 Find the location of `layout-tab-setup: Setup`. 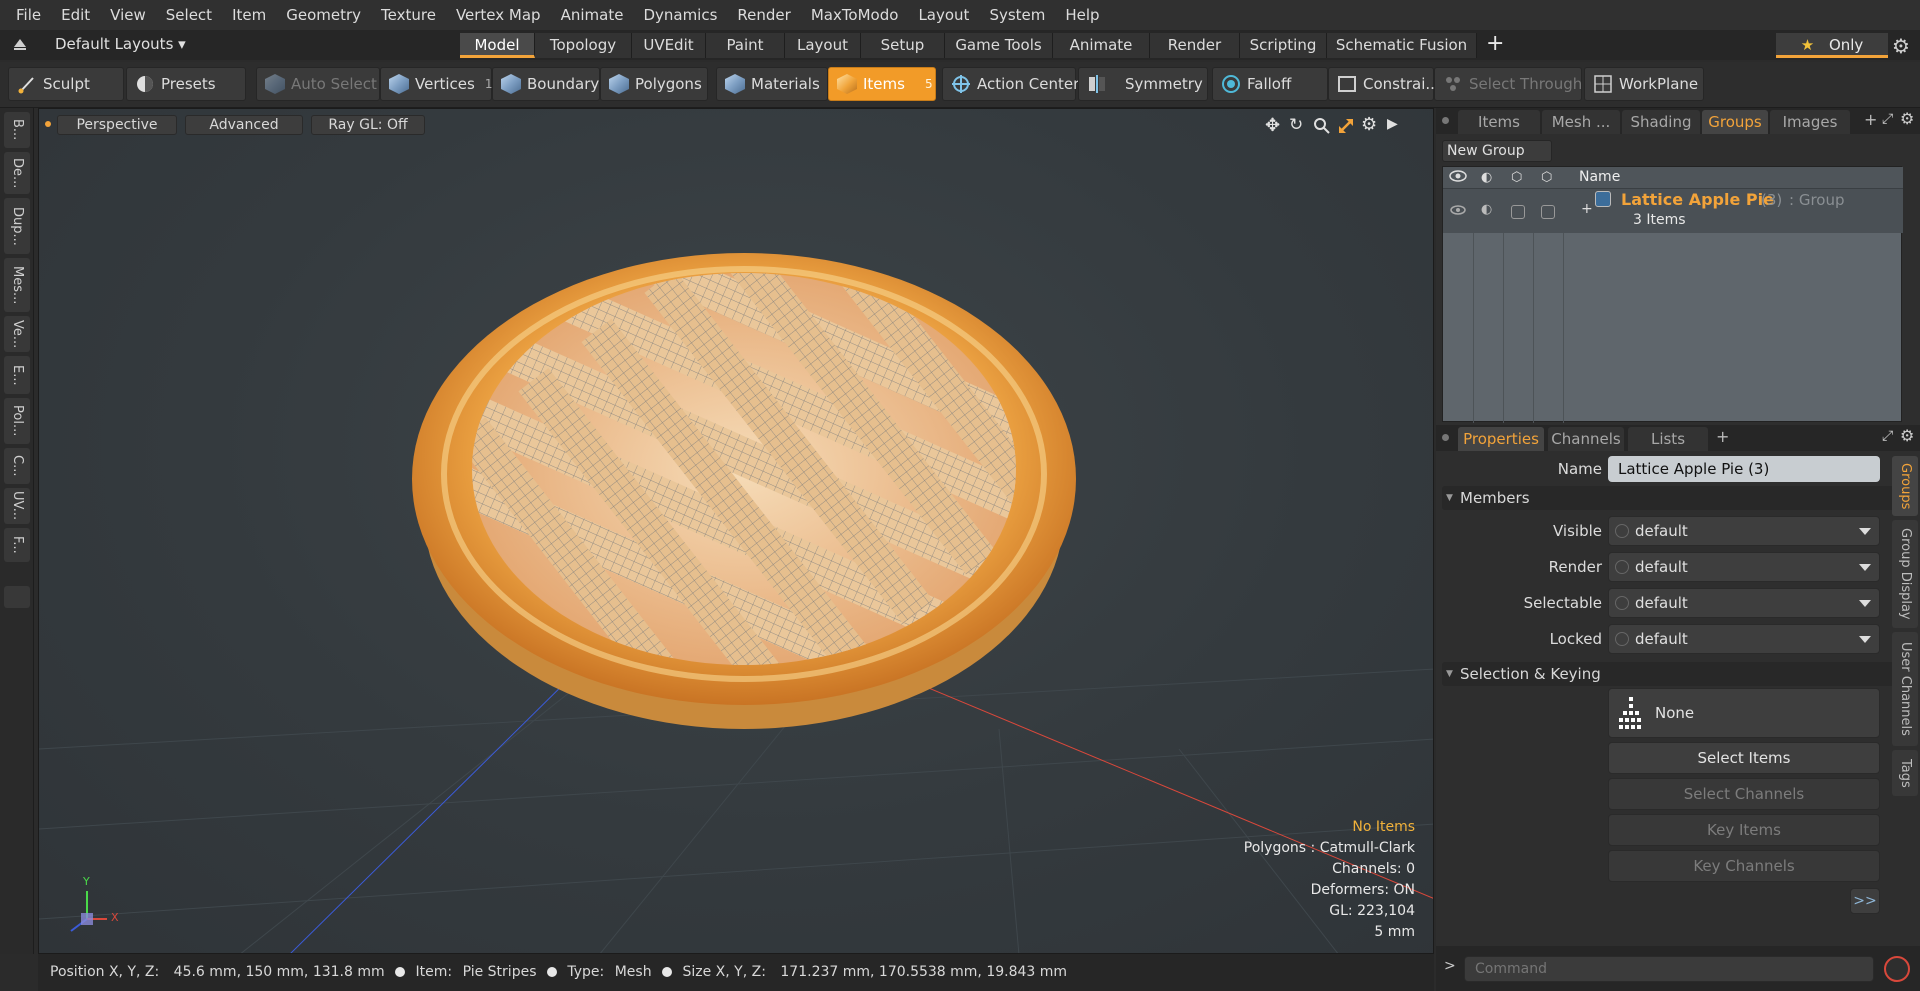

layout-tab-setup: Setup is located at coordinates (903, 45).